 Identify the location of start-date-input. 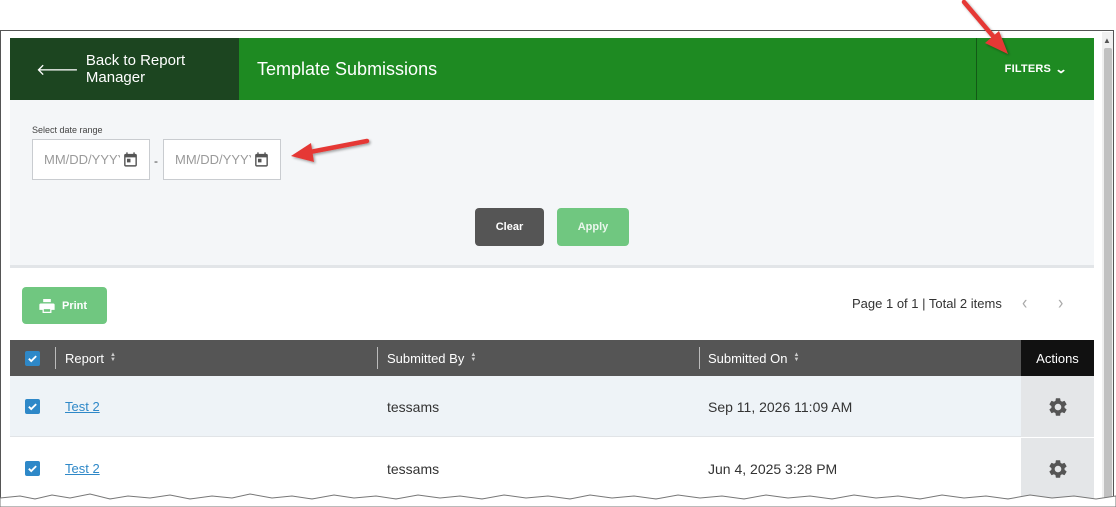
(82, 159).